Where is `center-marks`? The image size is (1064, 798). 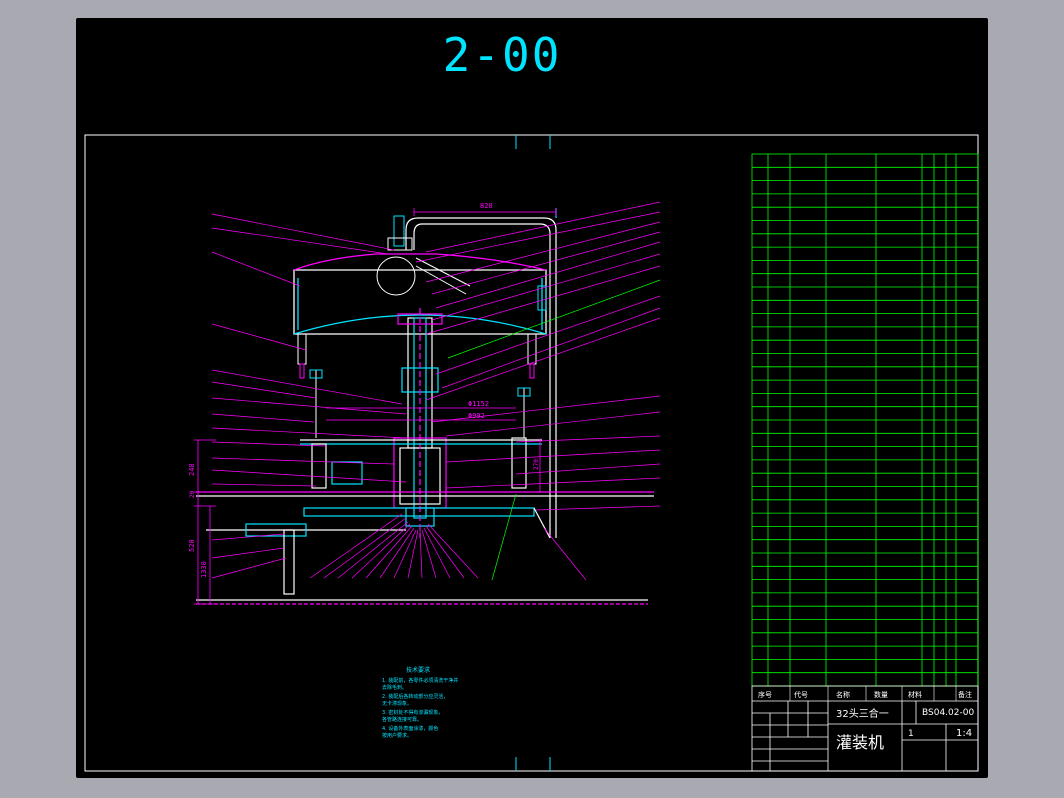
center-marks is located at coordinates (533, 453).